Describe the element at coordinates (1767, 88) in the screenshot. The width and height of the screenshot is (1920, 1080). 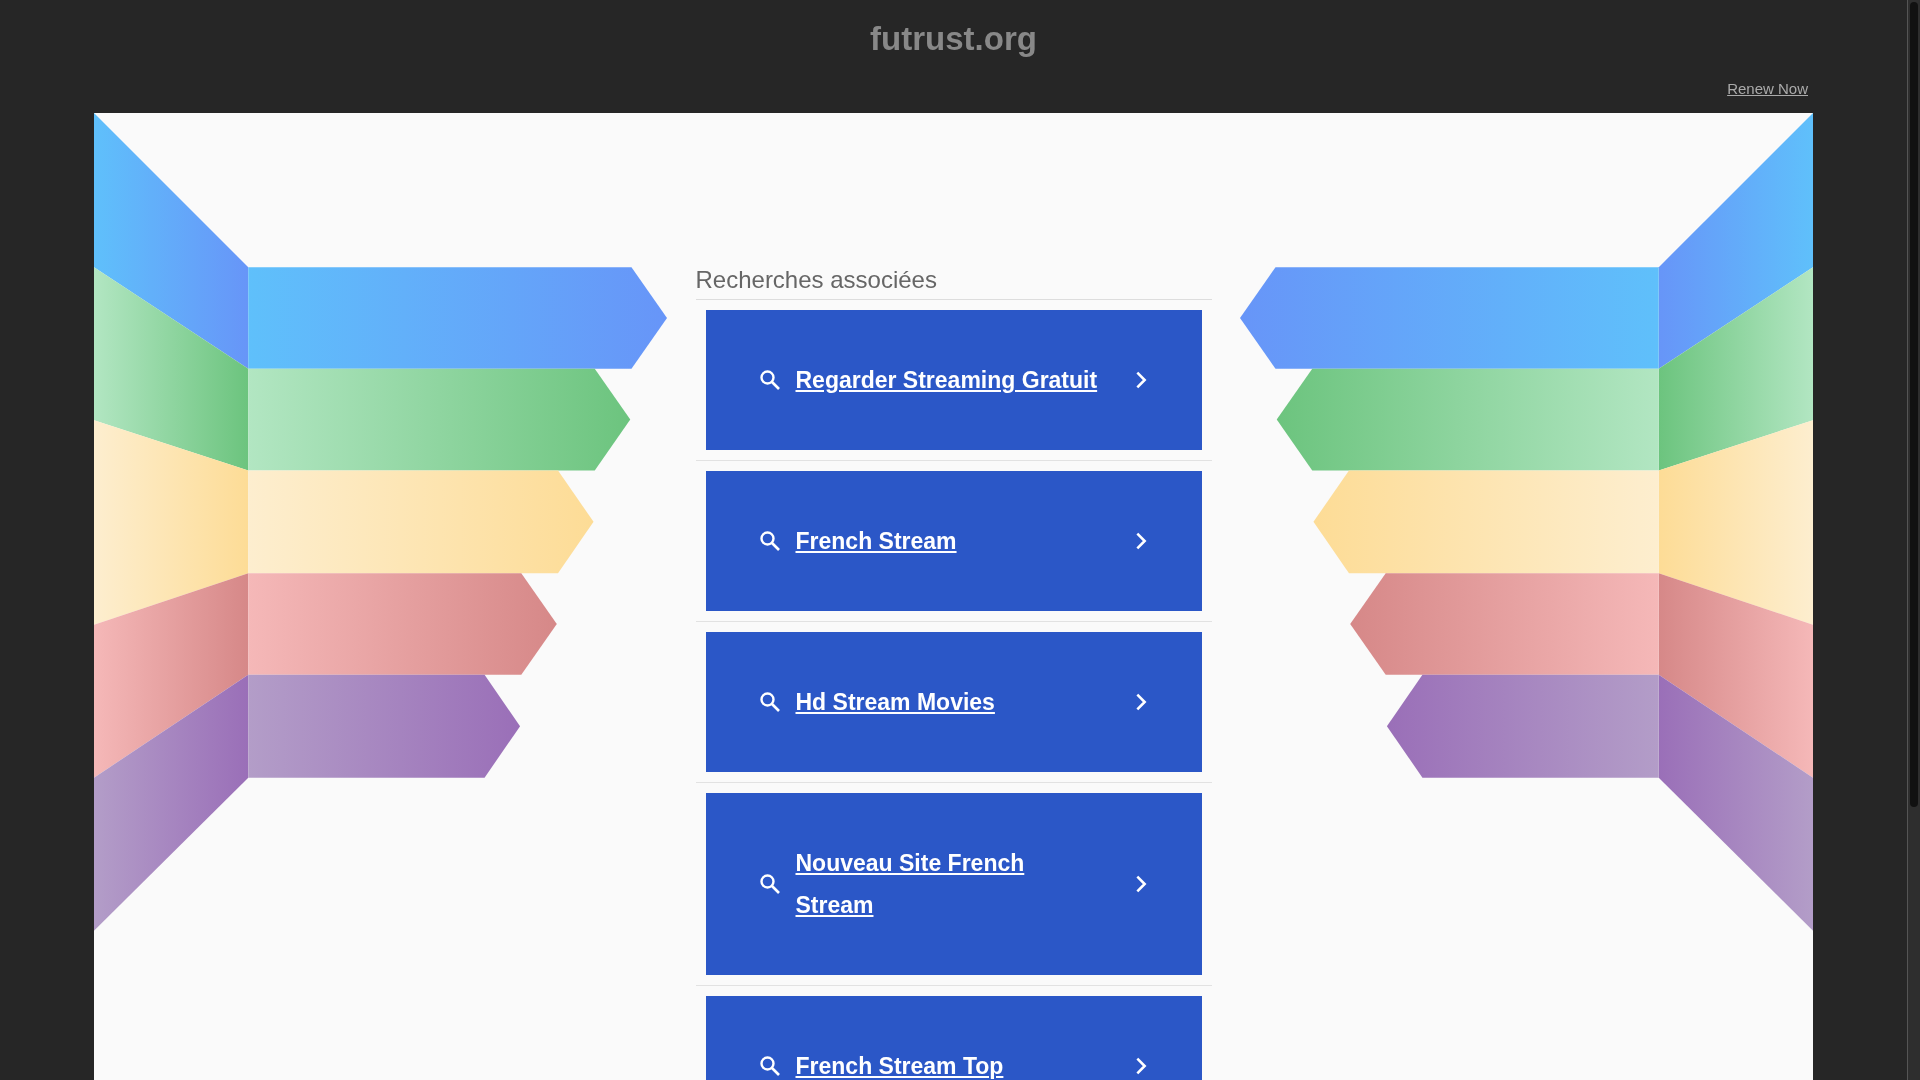
I see `renew-link: Renew Now` at that location.